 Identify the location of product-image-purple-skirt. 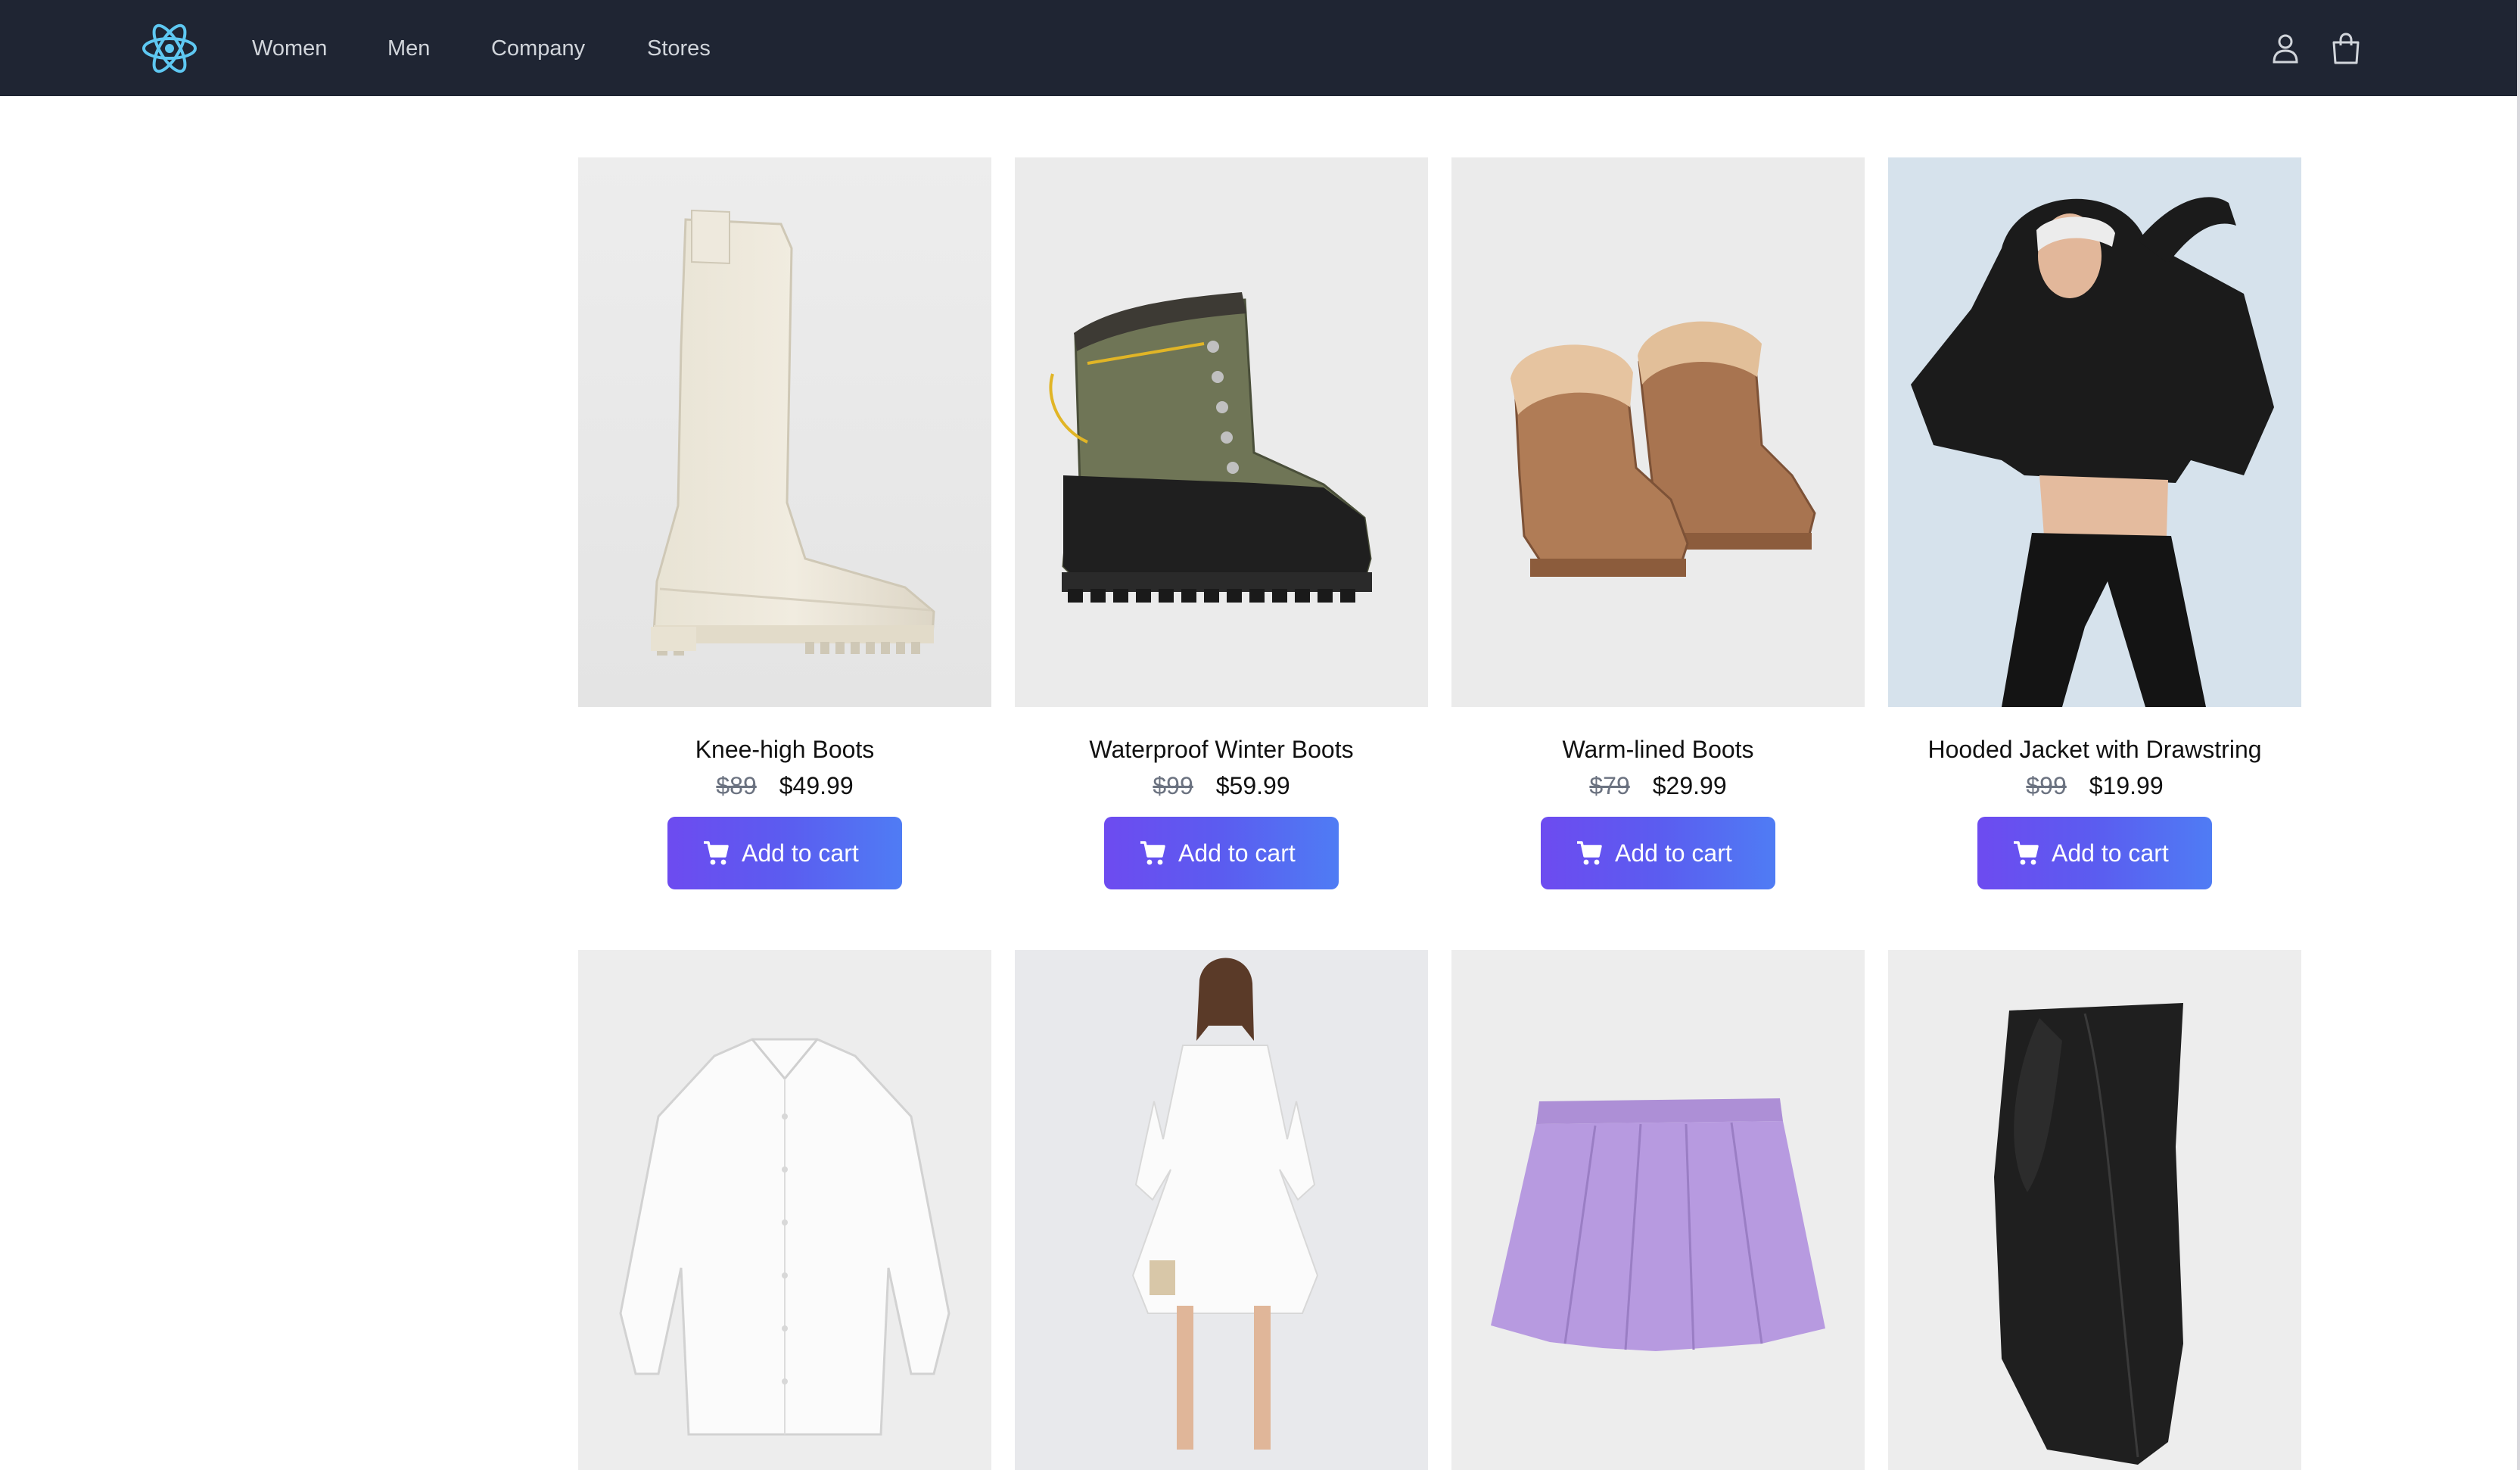
(1658, 1210).